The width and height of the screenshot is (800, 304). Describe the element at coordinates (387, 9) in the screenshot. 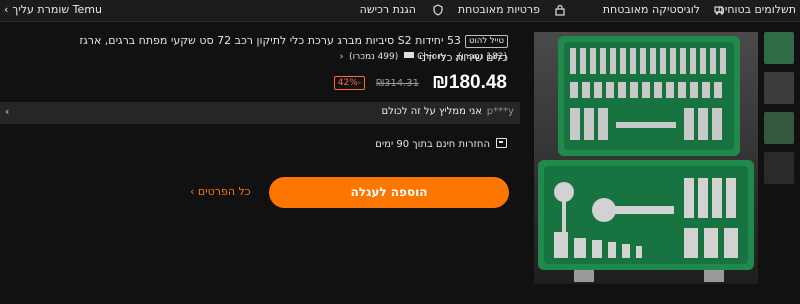

I see `purchase-protection-label: הגנת רכישה` at that location.